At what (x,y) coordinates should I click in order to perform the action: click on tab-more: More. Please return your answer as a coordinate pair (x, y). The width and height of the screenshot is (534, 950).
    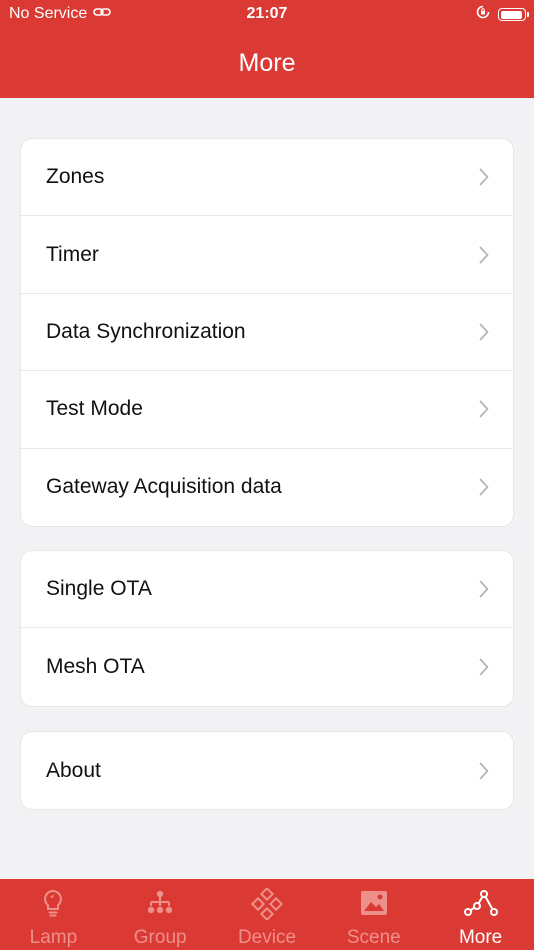
    Looking at the image, I should click on (480, 914).